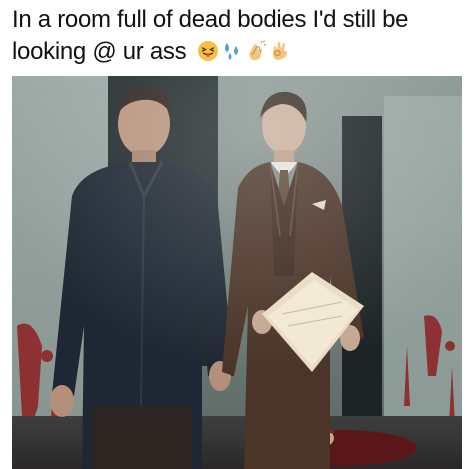 The width and height of the screenshot is (474, 469). What do you see at coordinates (231, 51) in the screenshot?
I see `sweat-droplets-icon` at bounding box center [231, 51].